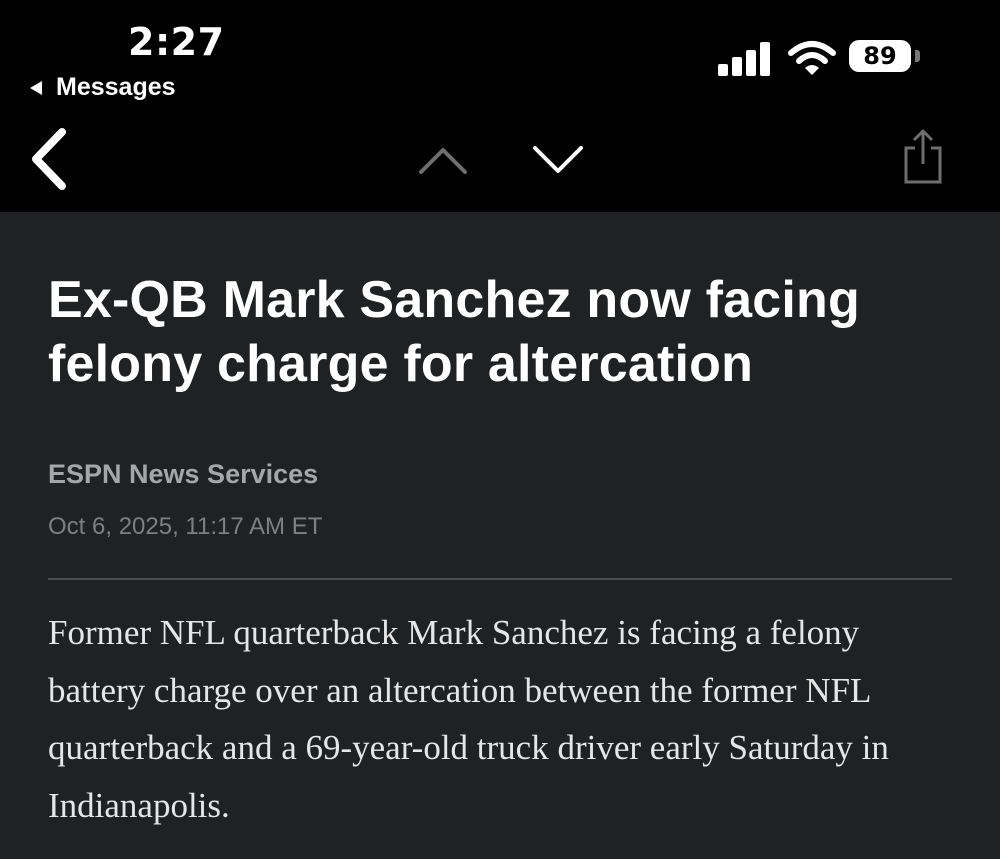 Image resolution: width=1000 pixels, height=859 pixels. I want to click on chevron-left-icon, so click(49, 159).